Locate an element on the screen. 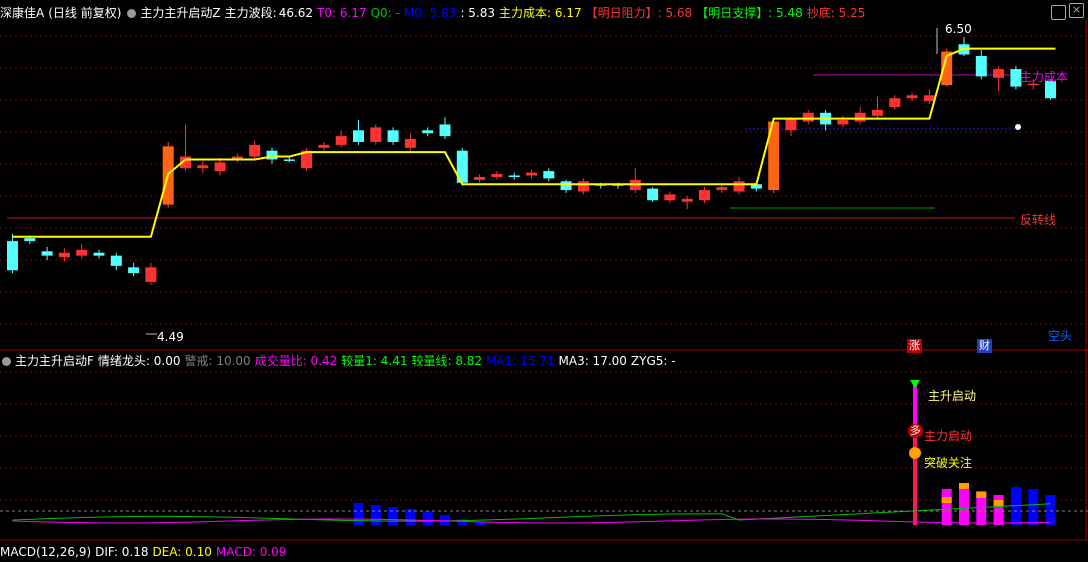  reversal-line-label: 反转线 is located at coordinates (1038, 220).